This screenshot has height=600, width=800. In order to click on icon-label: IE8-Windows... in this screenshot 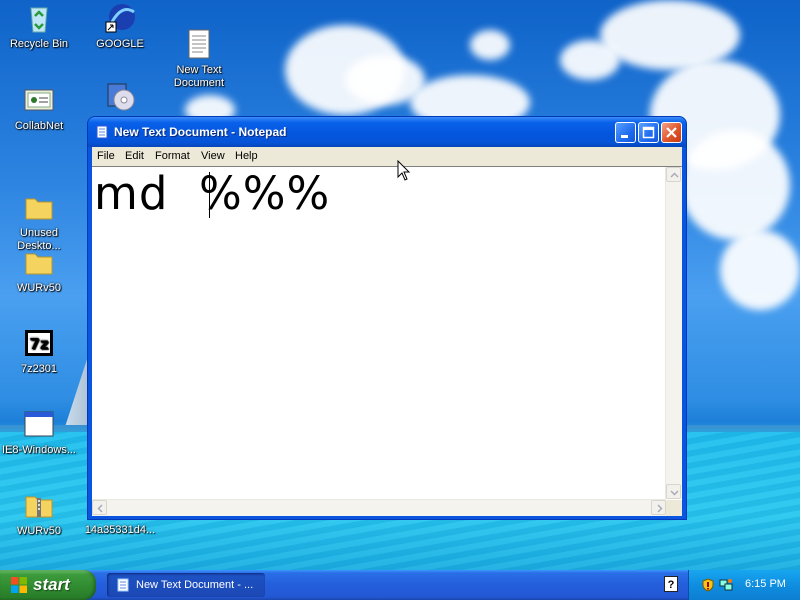, I will do `click(39, 450)`.